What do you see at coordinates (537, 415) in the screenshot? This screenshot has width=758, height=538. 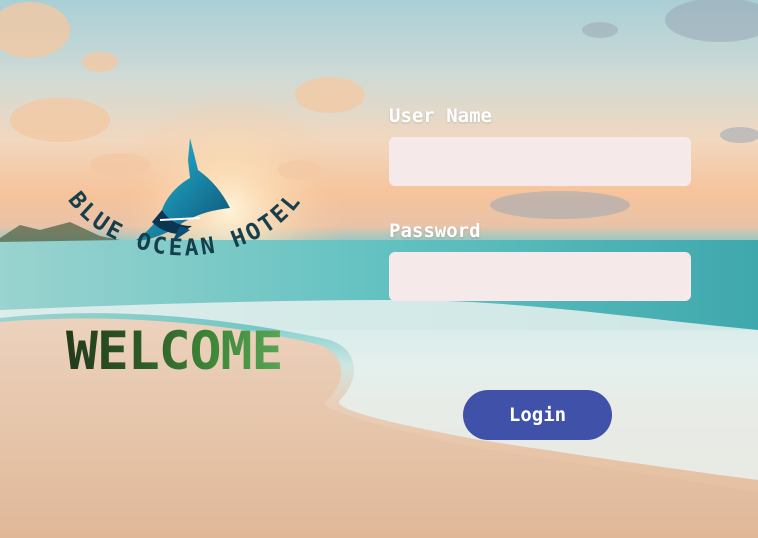 I see `login-button: Login` at bounding box center [537, 415].